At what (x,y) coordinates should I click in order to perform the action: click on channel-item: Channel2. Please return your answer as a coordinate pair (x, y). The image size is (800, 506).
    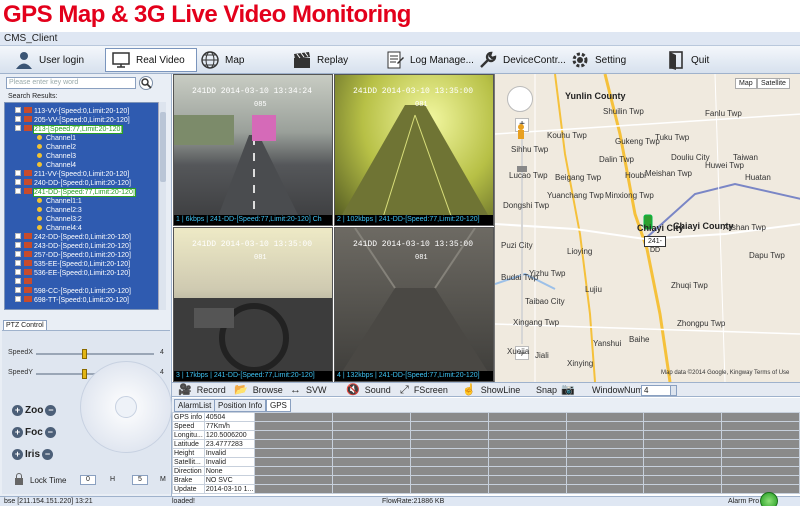
    Looking at the image, I should click on (40, 147).